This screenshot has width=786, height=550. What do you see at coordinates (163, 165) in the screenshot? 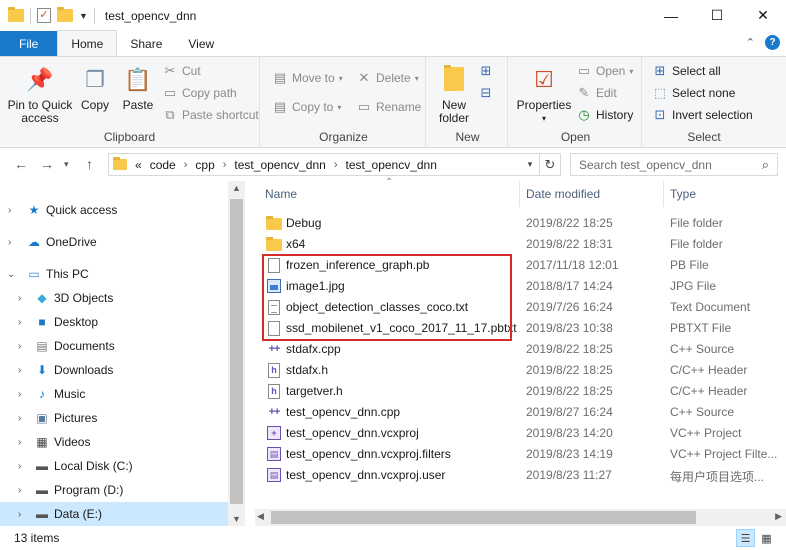
I see `breadcrumb-code: code` at bounding box center [163, 165].